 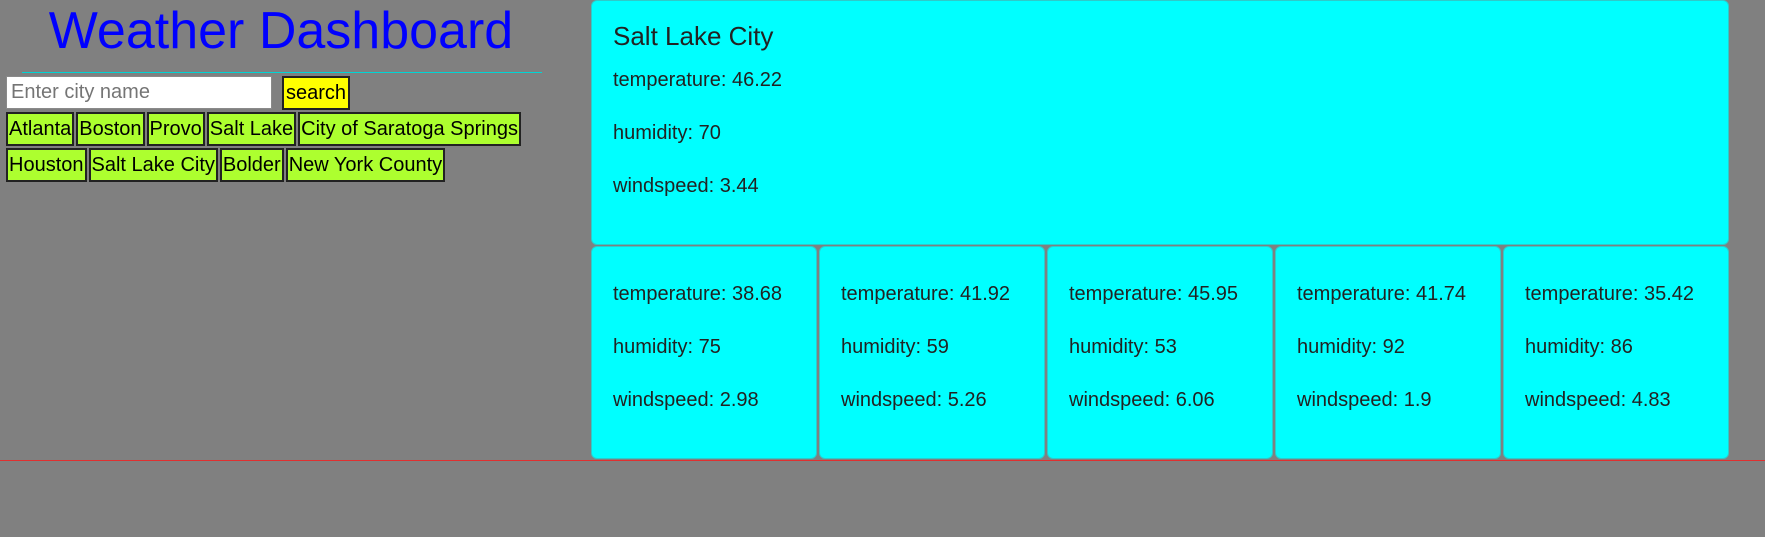 I want to click on forecast-windspeed: windspeed: 4.83, so click(x=1598, y=400).